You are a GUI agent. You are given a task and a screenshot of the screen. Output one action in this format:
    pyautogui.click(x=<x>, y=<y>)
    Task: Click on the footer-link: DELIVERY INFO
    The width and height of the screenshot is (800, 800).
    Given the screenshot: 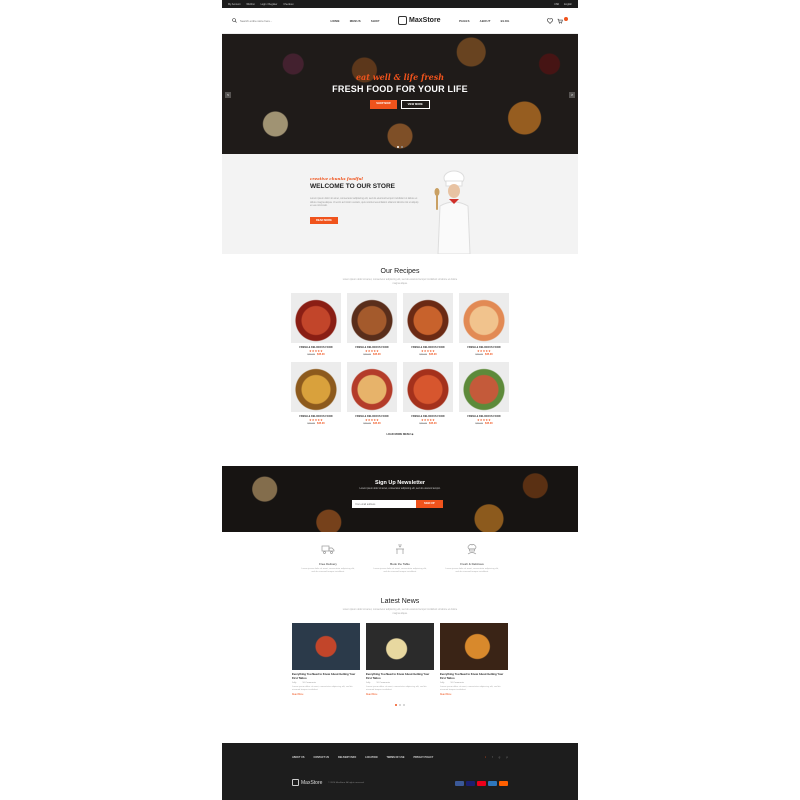 What is the action you would take?
    pyautogui.click(x=347, y=757)
    